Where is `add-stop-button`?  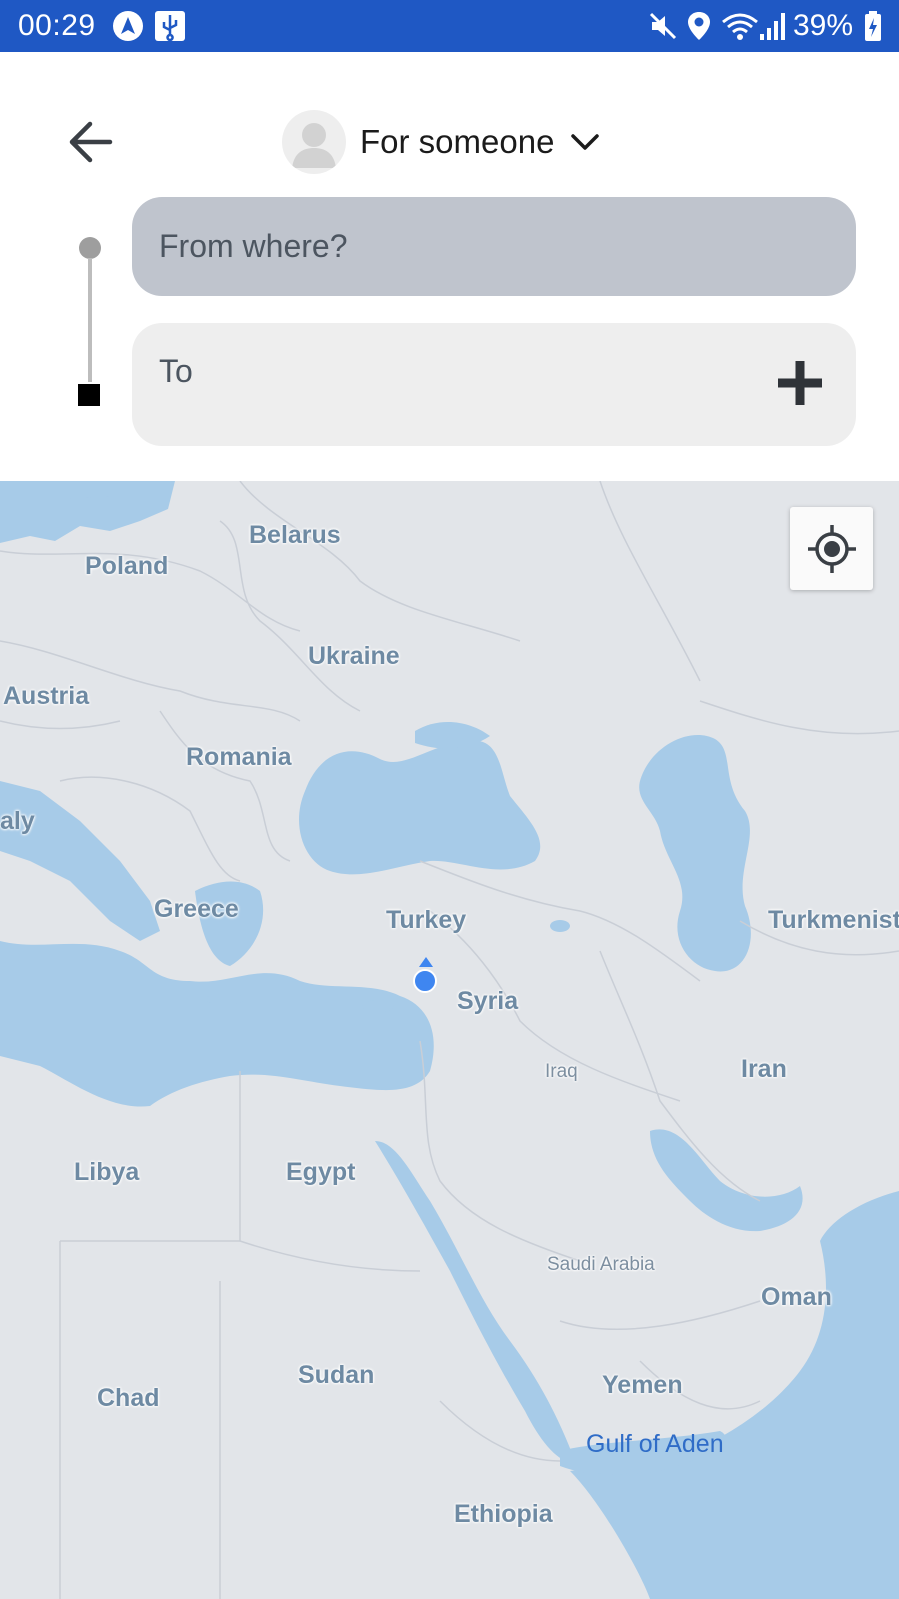 add-stop-button is located at coordinates (800, 383).